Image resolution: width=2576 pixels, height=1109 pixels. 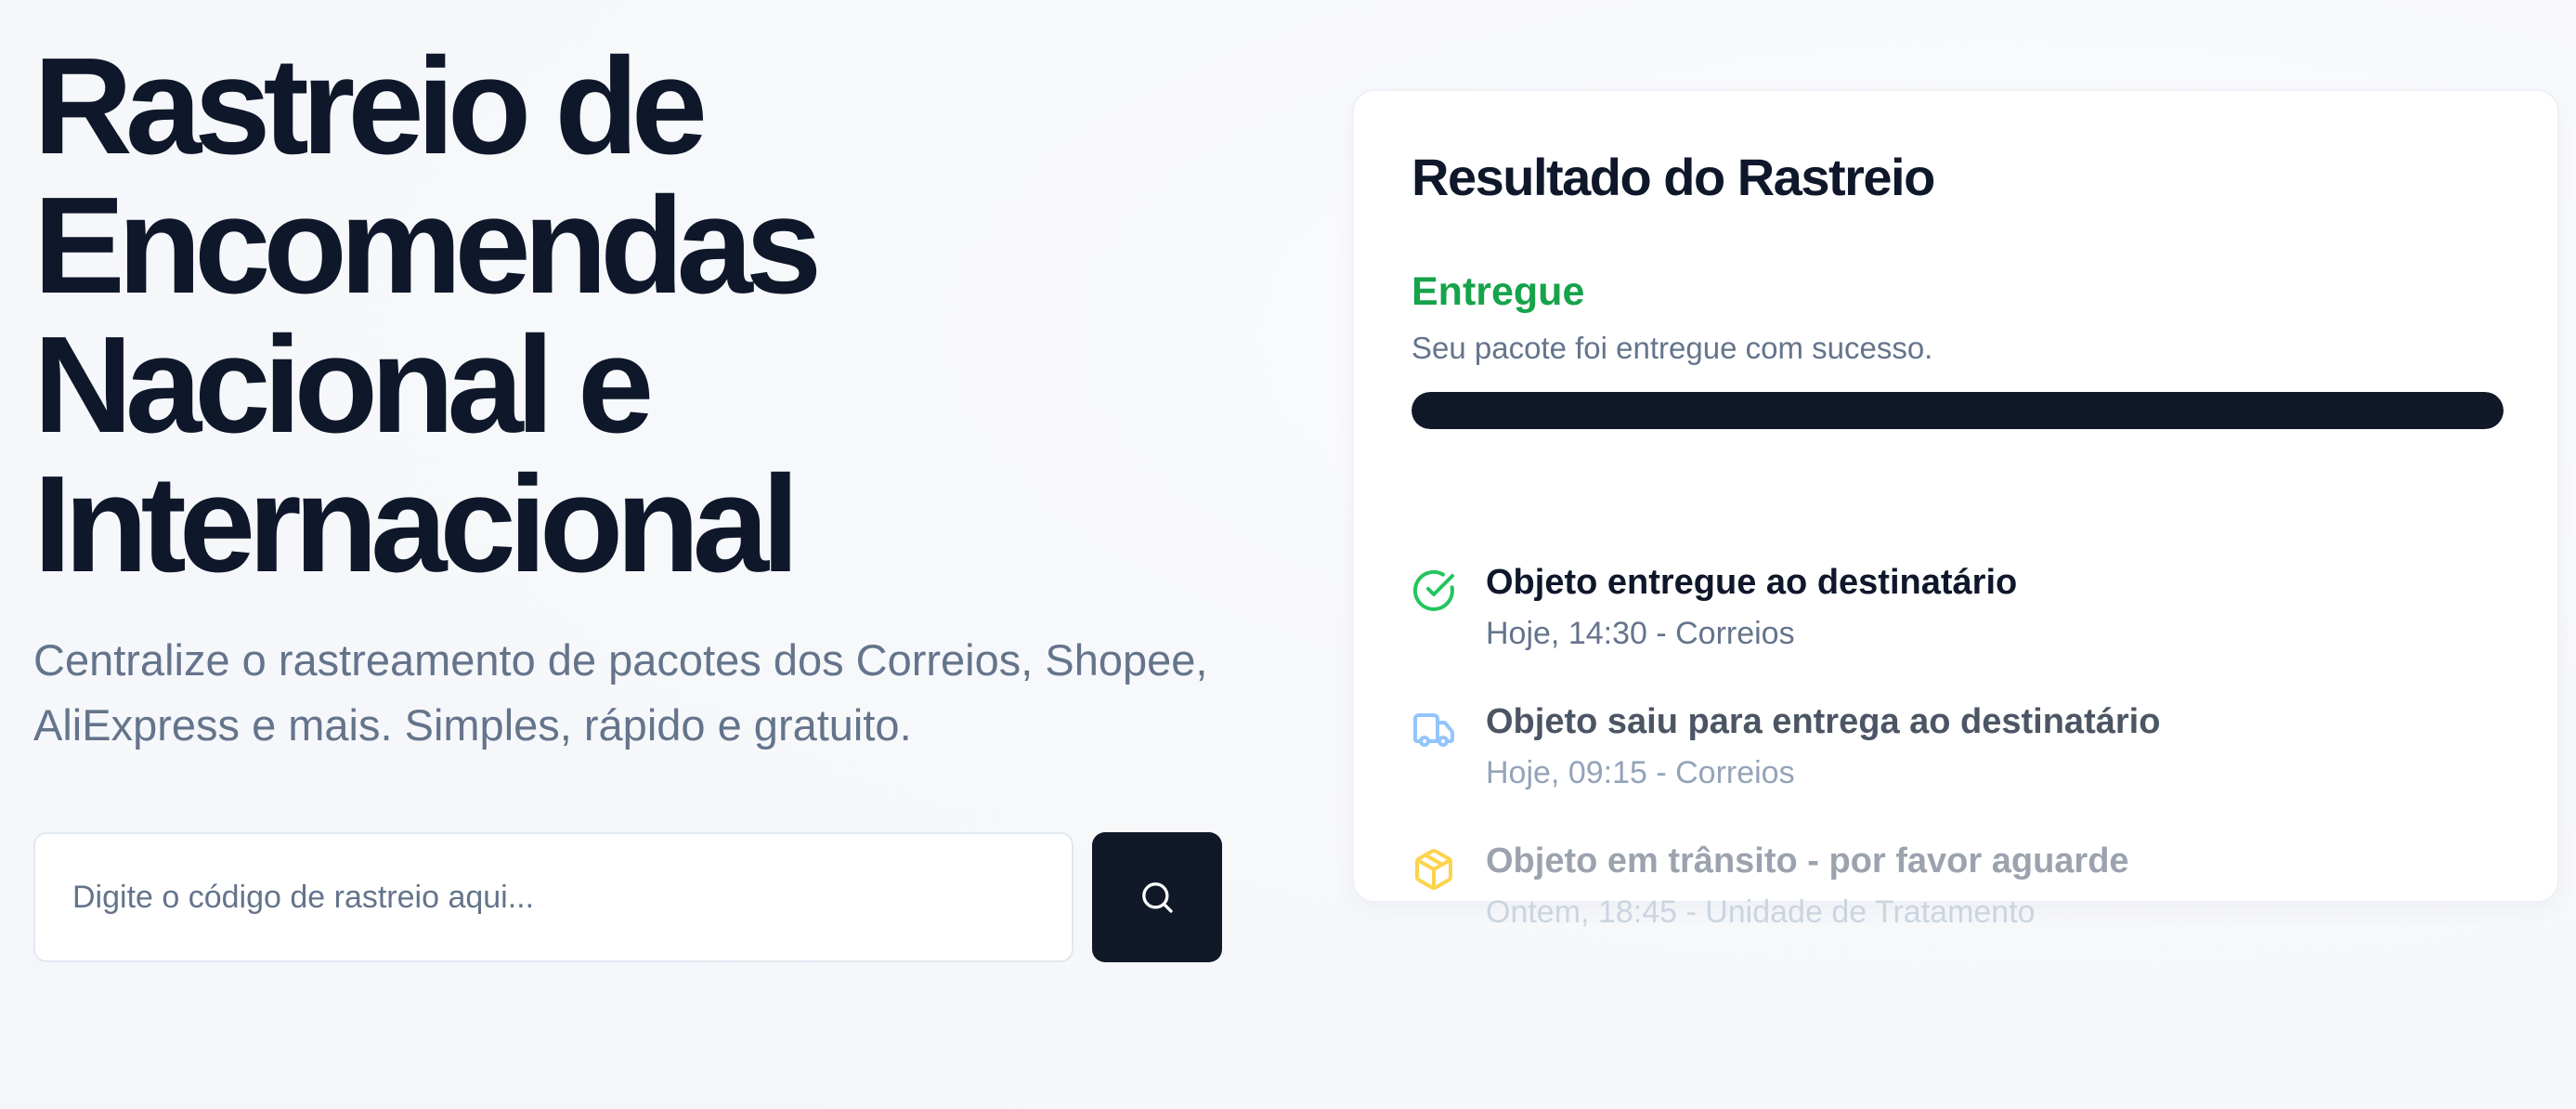 What do you see at coordinates (1761, 912) in the screenshot?
I see `event-meta: Ontem, 18:45 - Unidade de Tratamento` at bounding box center [1761, 912].